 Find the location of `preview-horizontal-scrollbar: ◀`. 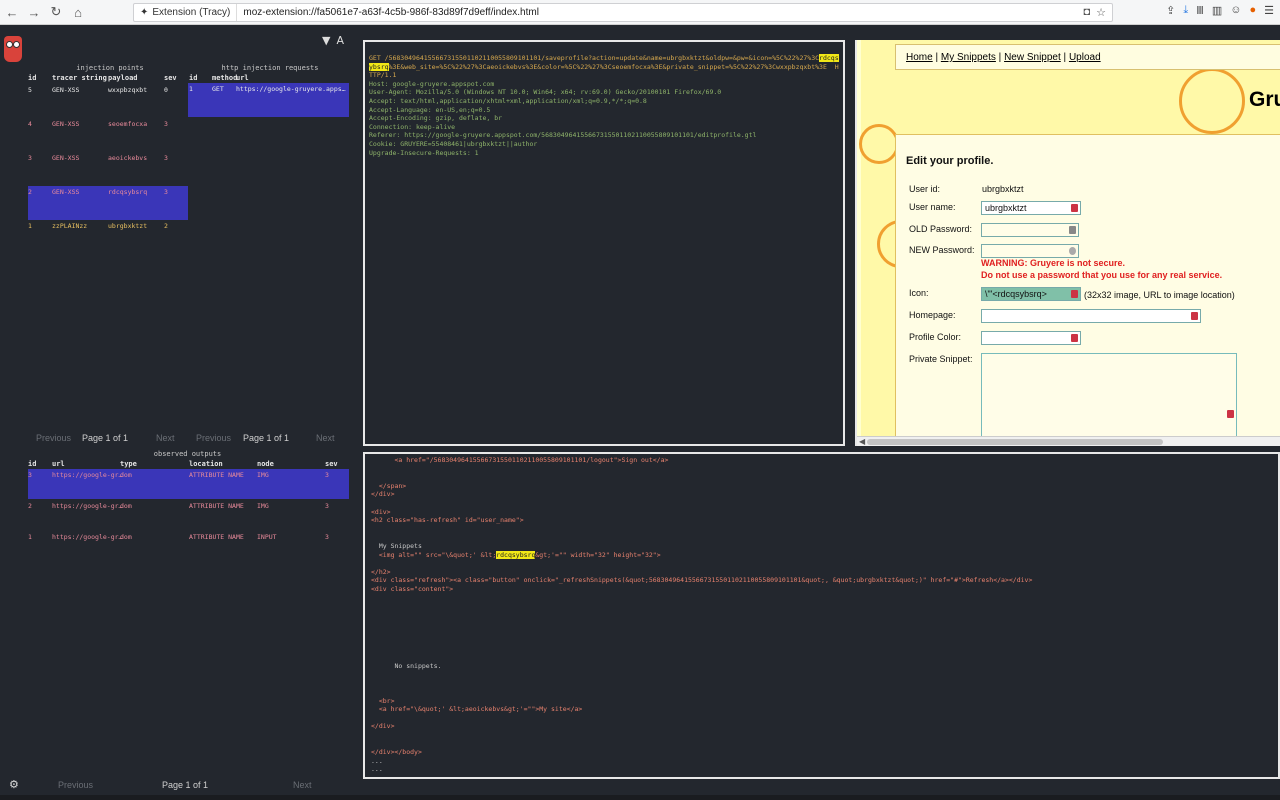

preview-horizontal-scrollbar: ◀ is located at coordinates (1068, 441).